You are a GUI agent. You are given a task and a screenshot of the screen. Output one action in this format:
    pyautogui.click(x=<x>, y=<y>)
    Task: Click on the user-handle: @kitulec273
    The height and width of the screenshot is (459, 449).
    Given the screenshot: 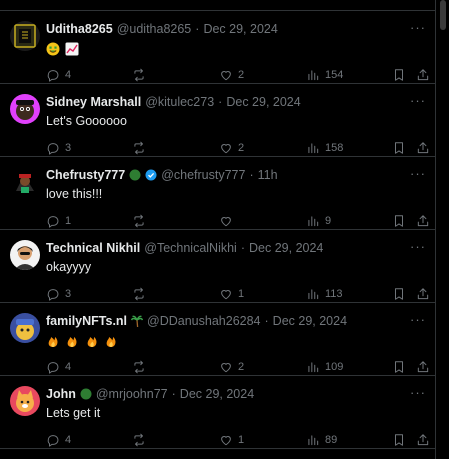 What is the action you would take?
    pyautogui.click(x=179, y=102)
    